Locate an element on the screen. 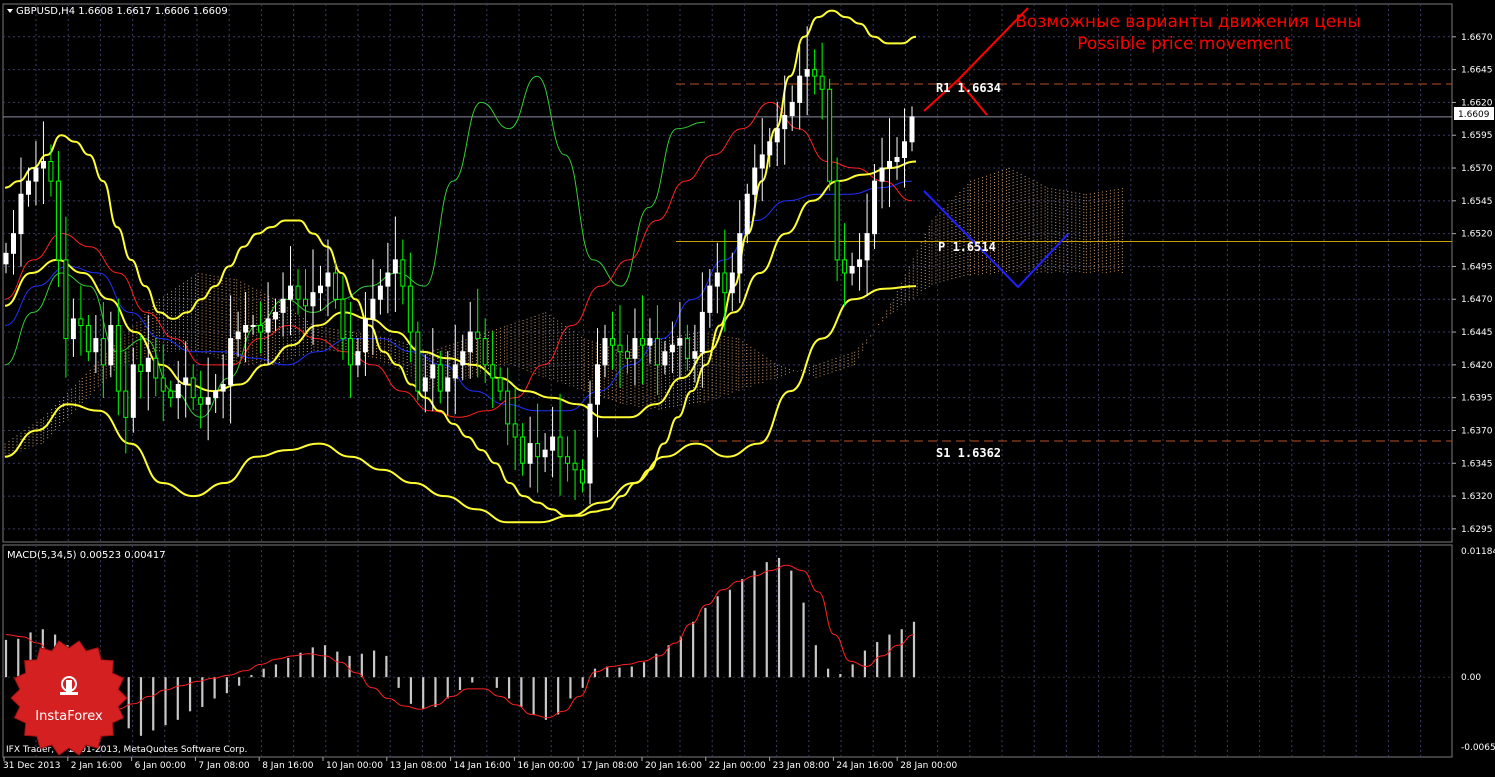 The width and height of the screenshot is (1495, 777). price-tick-label: 1.6495 is located at coordinates (1477, 267).